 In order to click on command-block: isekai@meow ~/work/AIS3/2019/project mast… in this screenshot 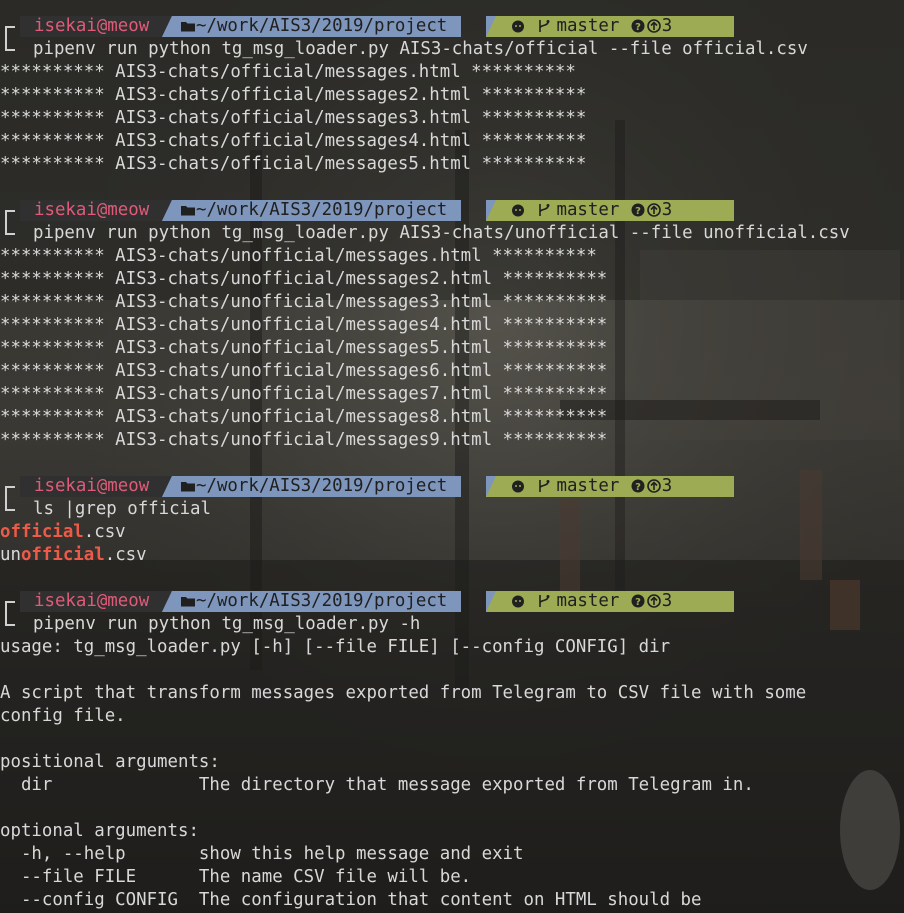, I will do `click(452, 521)`.